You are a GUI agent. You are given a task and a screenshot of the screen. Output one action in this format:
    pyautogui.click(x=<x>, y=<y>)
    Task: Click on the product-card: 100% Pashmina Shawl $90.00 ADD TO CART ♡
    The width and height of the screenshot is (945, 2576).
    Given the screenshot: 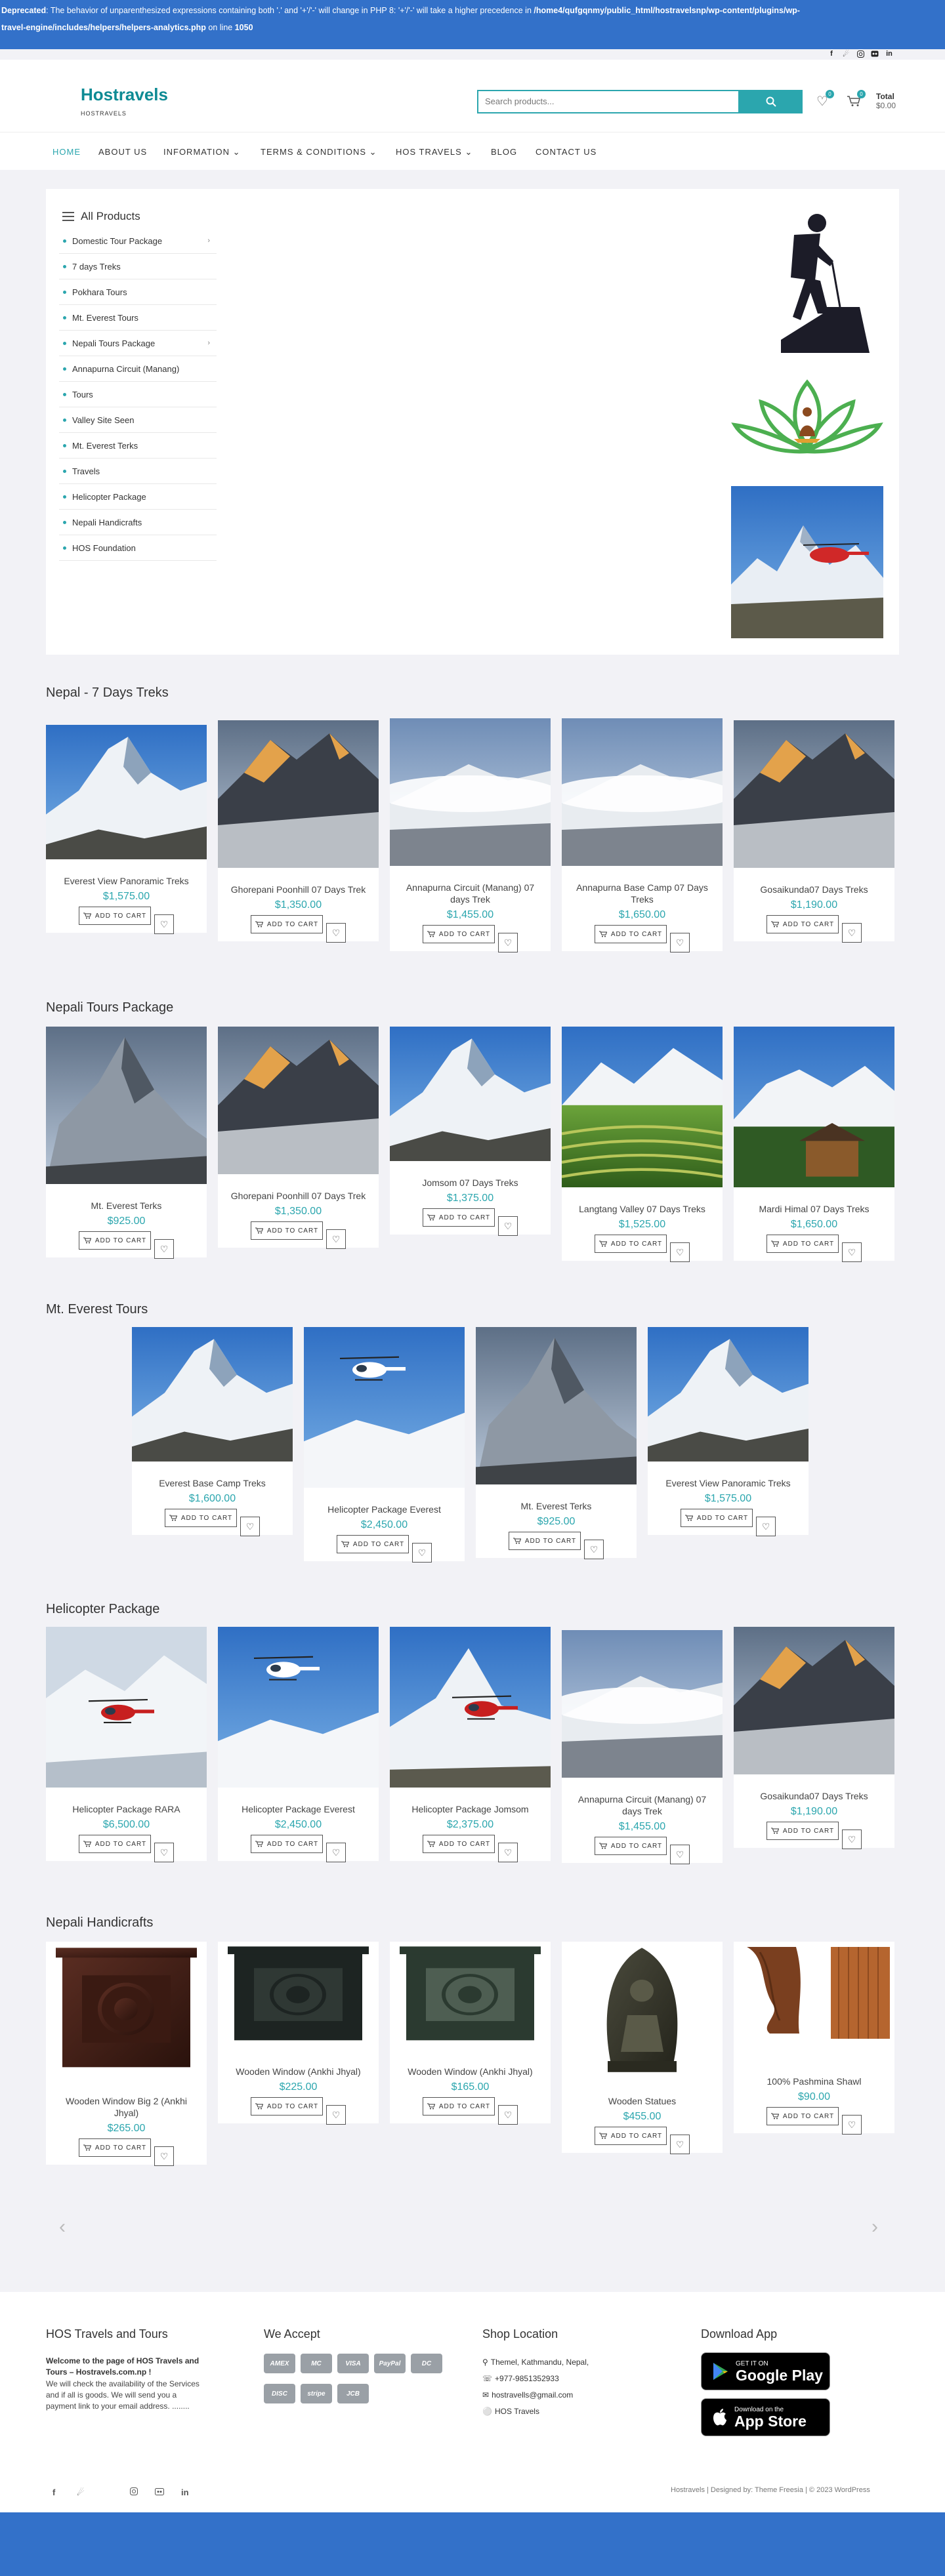 What is the action you would take?
    pyautogui.click(x=814, y=2039)
    